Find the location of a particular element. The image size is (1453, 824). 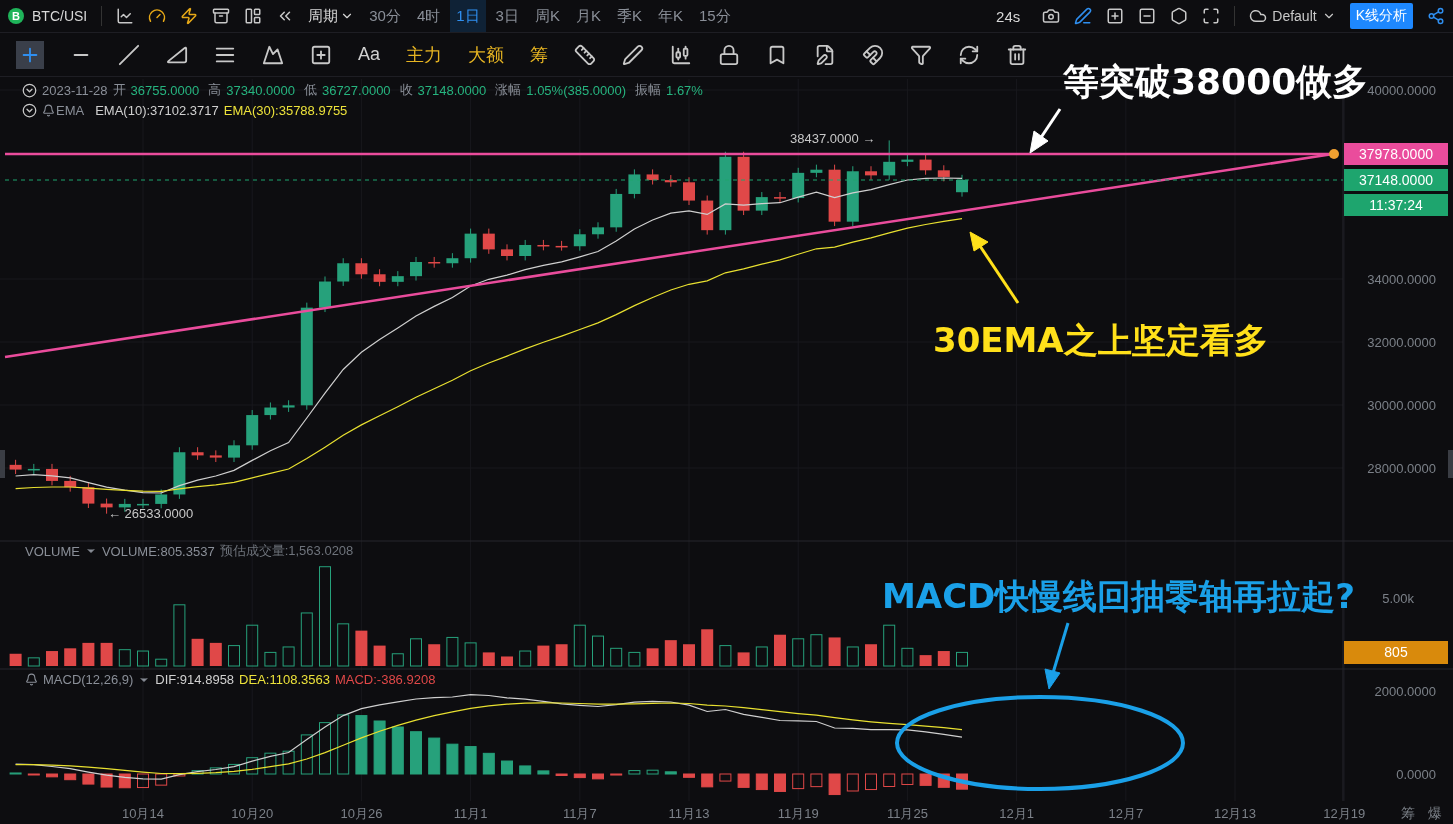

text-tool: 主力 is located at coordinates (424, 54).